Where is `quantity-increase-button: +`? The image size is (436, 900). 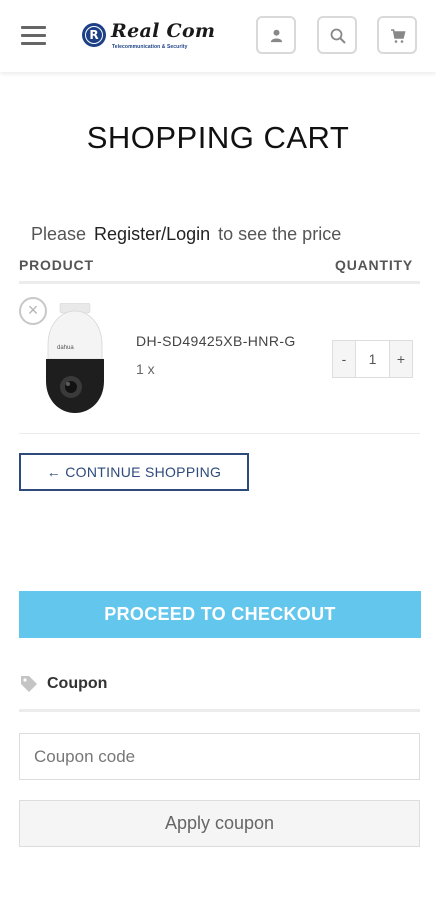 quantity-increase-button: + is located at coordinates (401, 359).